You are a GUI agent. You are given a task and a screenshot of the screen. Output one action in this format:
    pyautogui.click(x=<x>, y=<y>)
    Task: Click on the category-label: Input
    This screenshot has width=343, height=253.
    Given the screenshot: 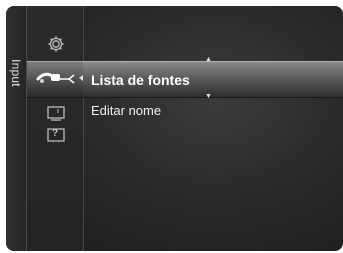 What is the action you would take?
    pyautogui.click(x=16, y=73)
    